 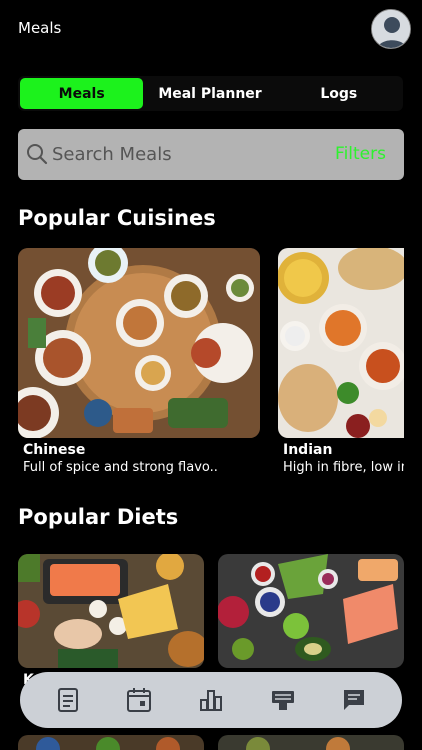 I want to click on popular-cuisines-title: Popular Cuisines, so click(x=117, y=218).